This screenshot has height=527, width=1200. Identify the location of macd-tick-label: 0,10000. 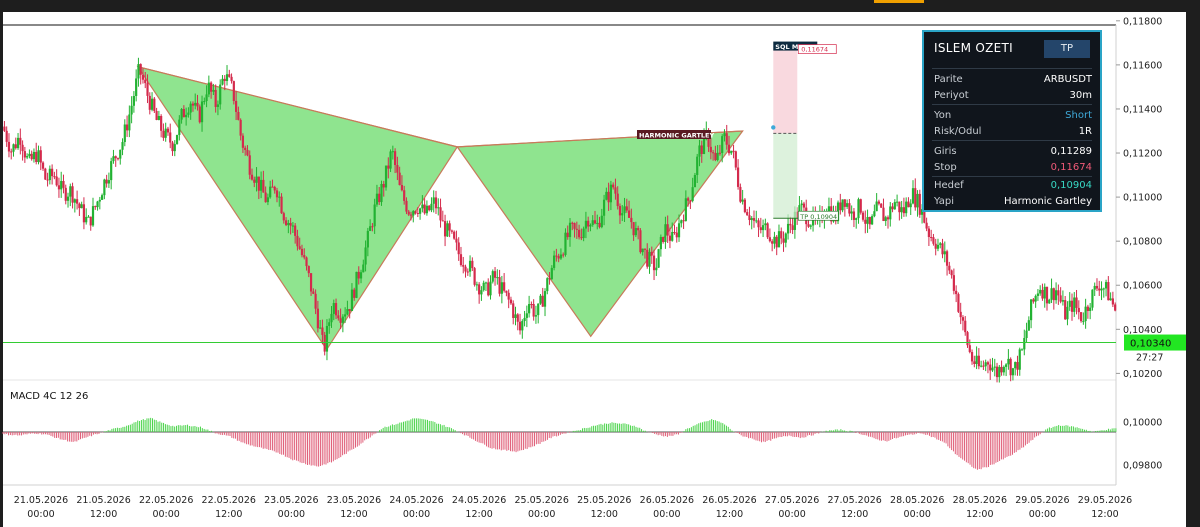
(1142, 423).